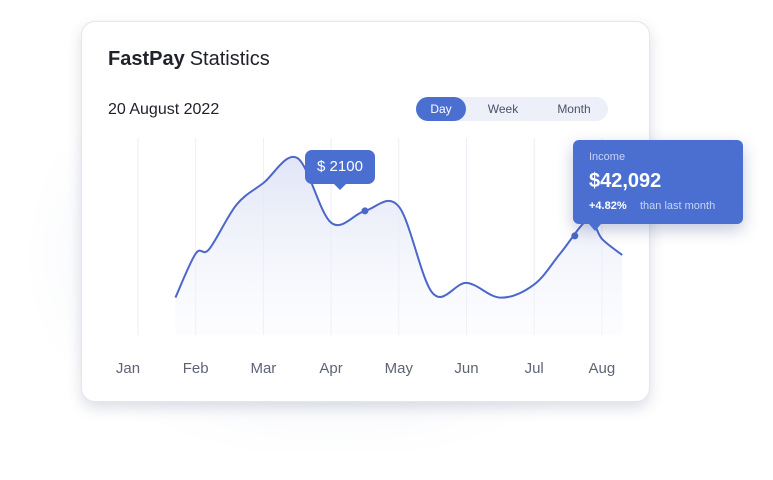 The width and height of the screenshot is (773, 480). Describe the element at coordinates (534, 368) in the screenshot. I see `x-tick-jul: Jul` at that location.